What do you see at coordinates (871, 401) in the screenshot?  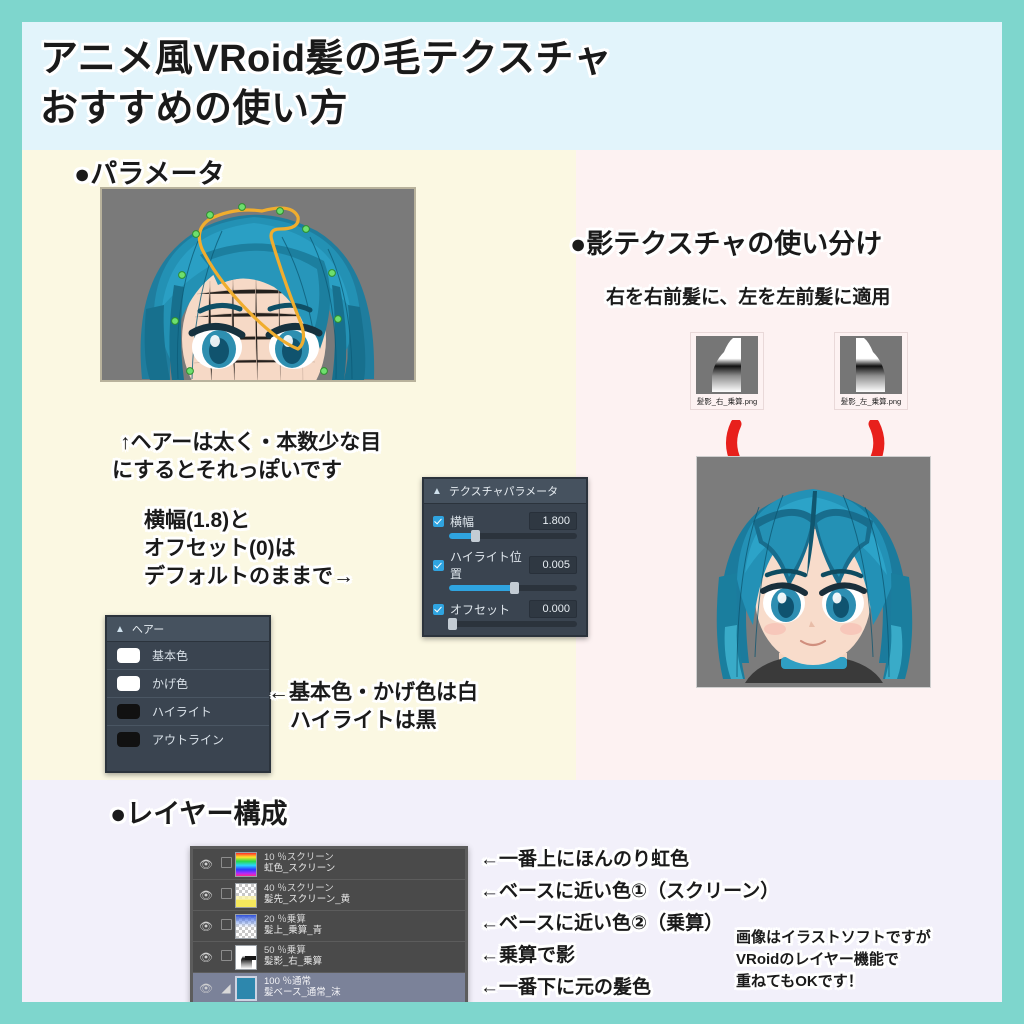 I see `shadow-texture-filename-left: 髪影_左_乗算.png` at bounding box center [871, 401].